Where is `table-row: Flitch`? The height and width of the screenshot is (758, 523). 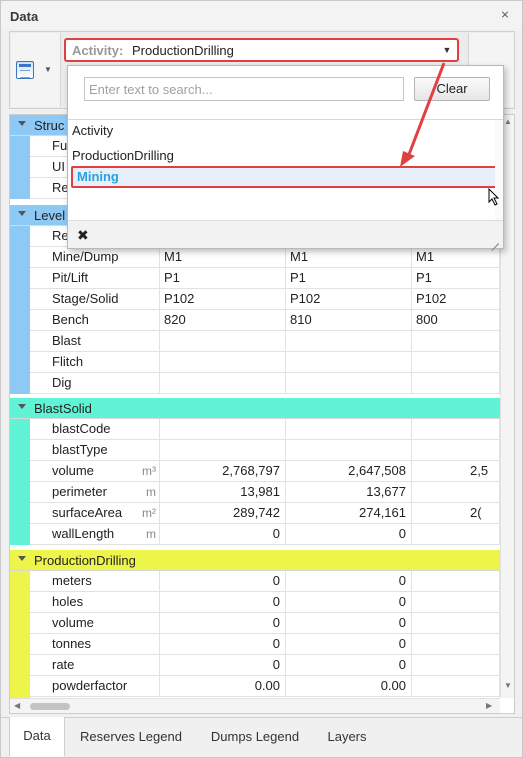
table-row: Flitch is located at coordinates (255, 362).